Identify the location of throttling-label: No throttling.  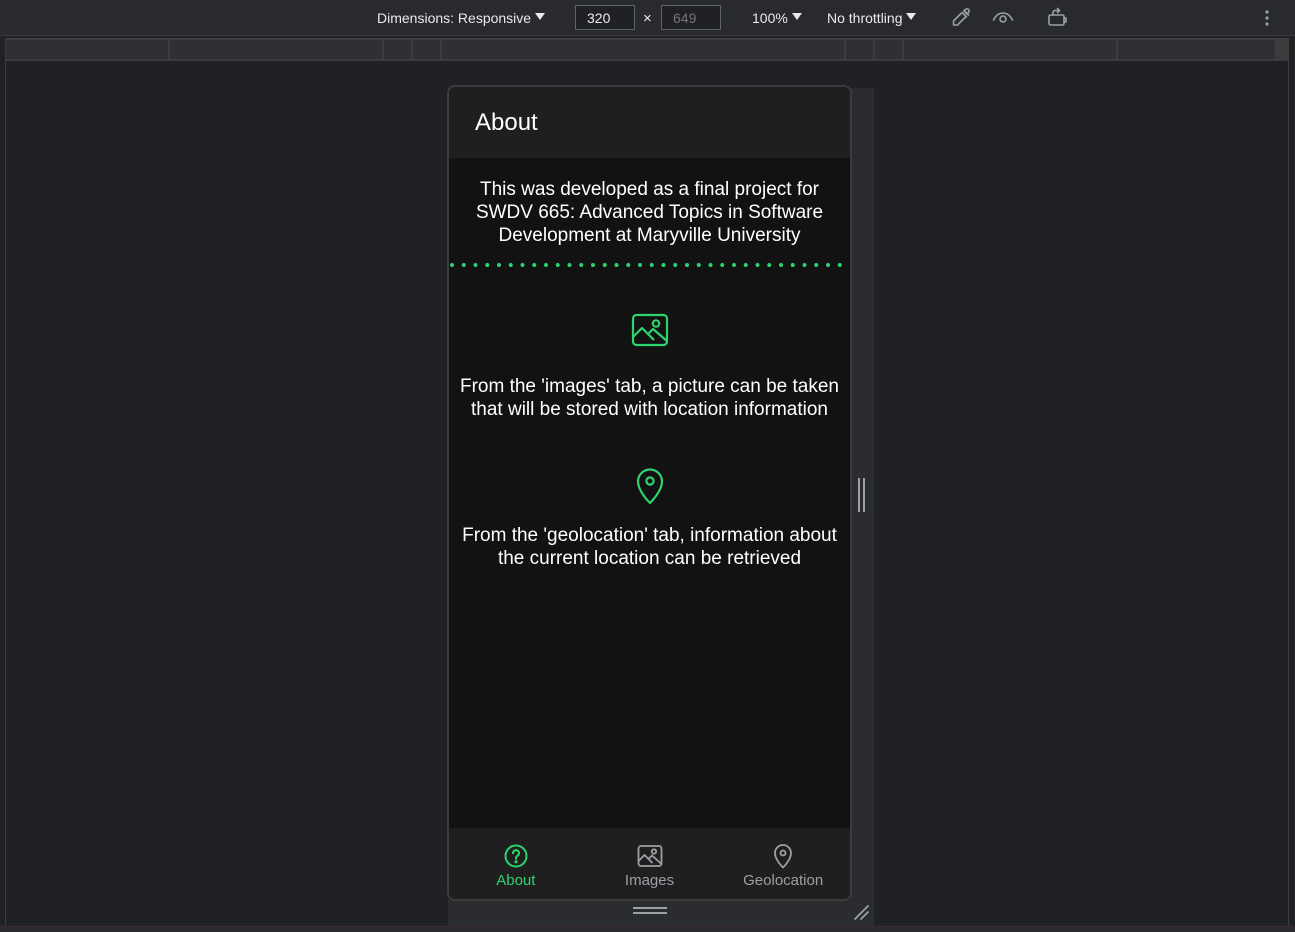
(865, 18).